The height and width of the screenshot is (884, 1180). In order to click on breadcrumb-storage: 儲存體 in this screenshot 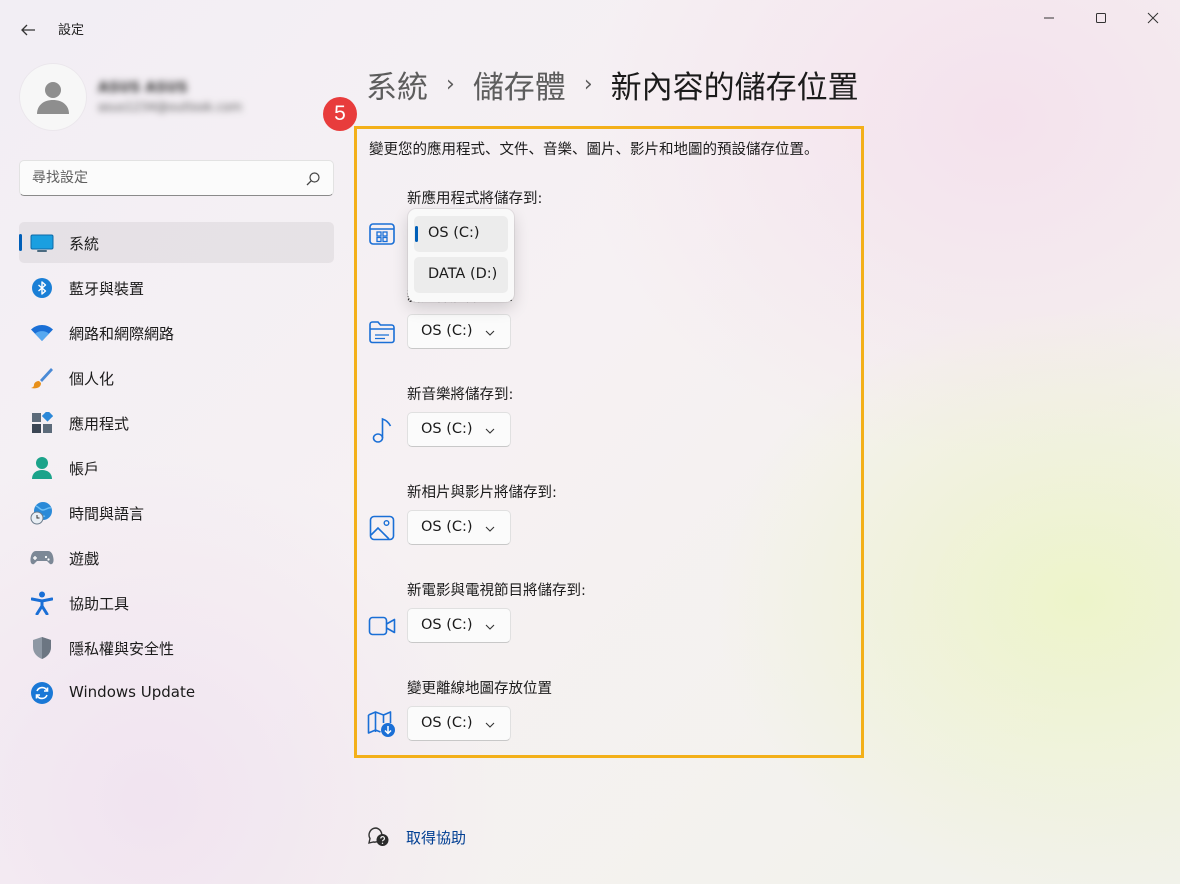, I will do `click(519, 84)`.